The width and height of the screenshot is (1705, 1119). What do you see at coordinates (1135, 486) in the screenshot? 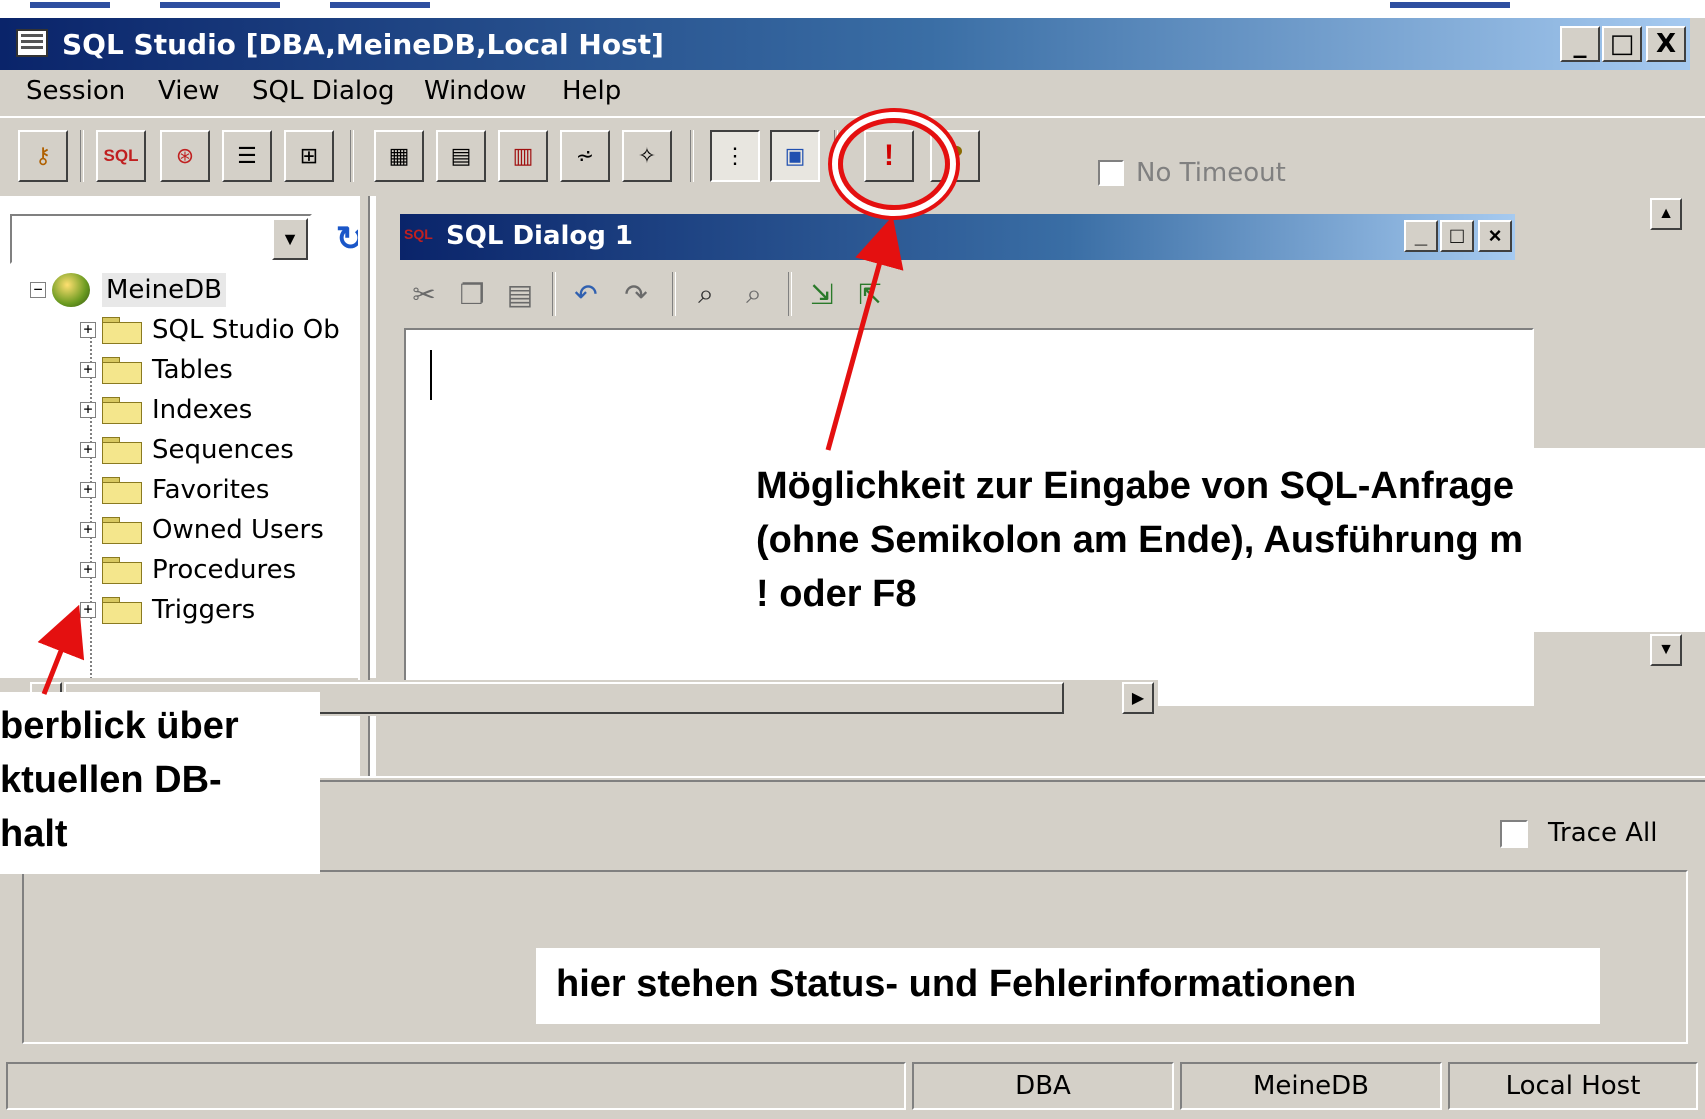
I see `annotation-line: Möglichkeit zur Eingabe von SQL-Anfrage` at bounding box center [1135, 486].